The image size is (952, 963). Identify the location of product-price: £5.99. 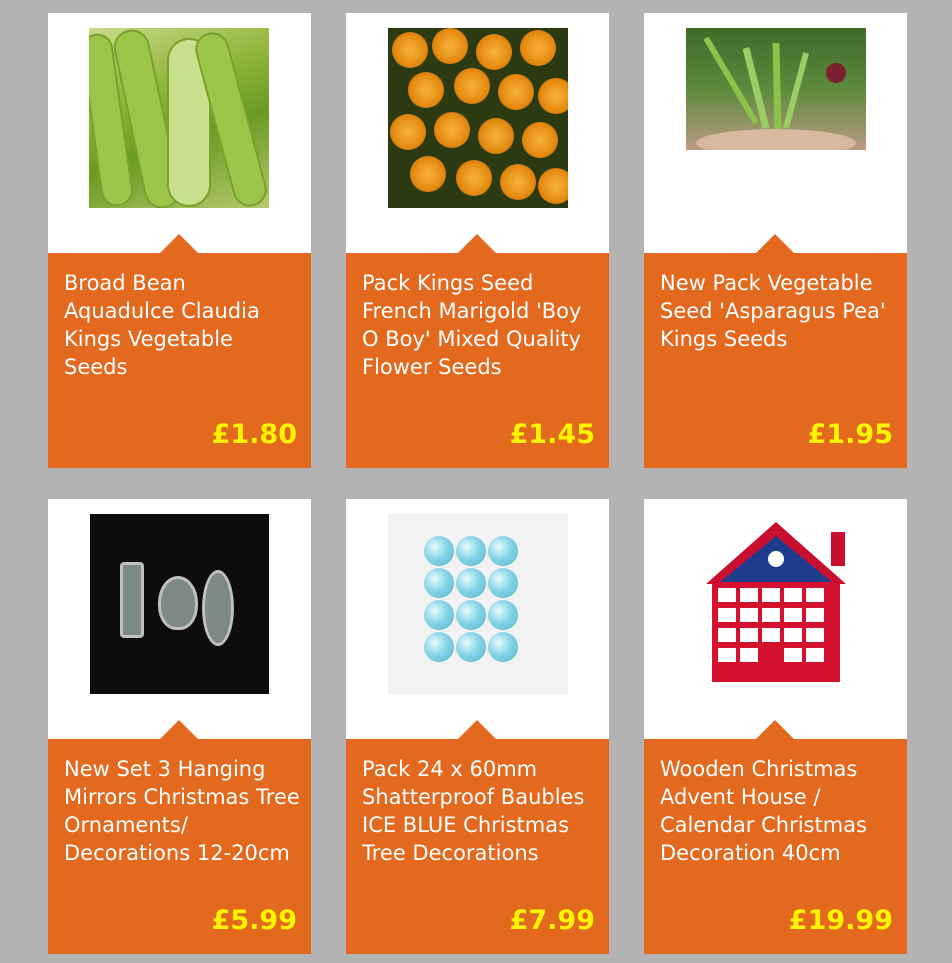
(254, 920).